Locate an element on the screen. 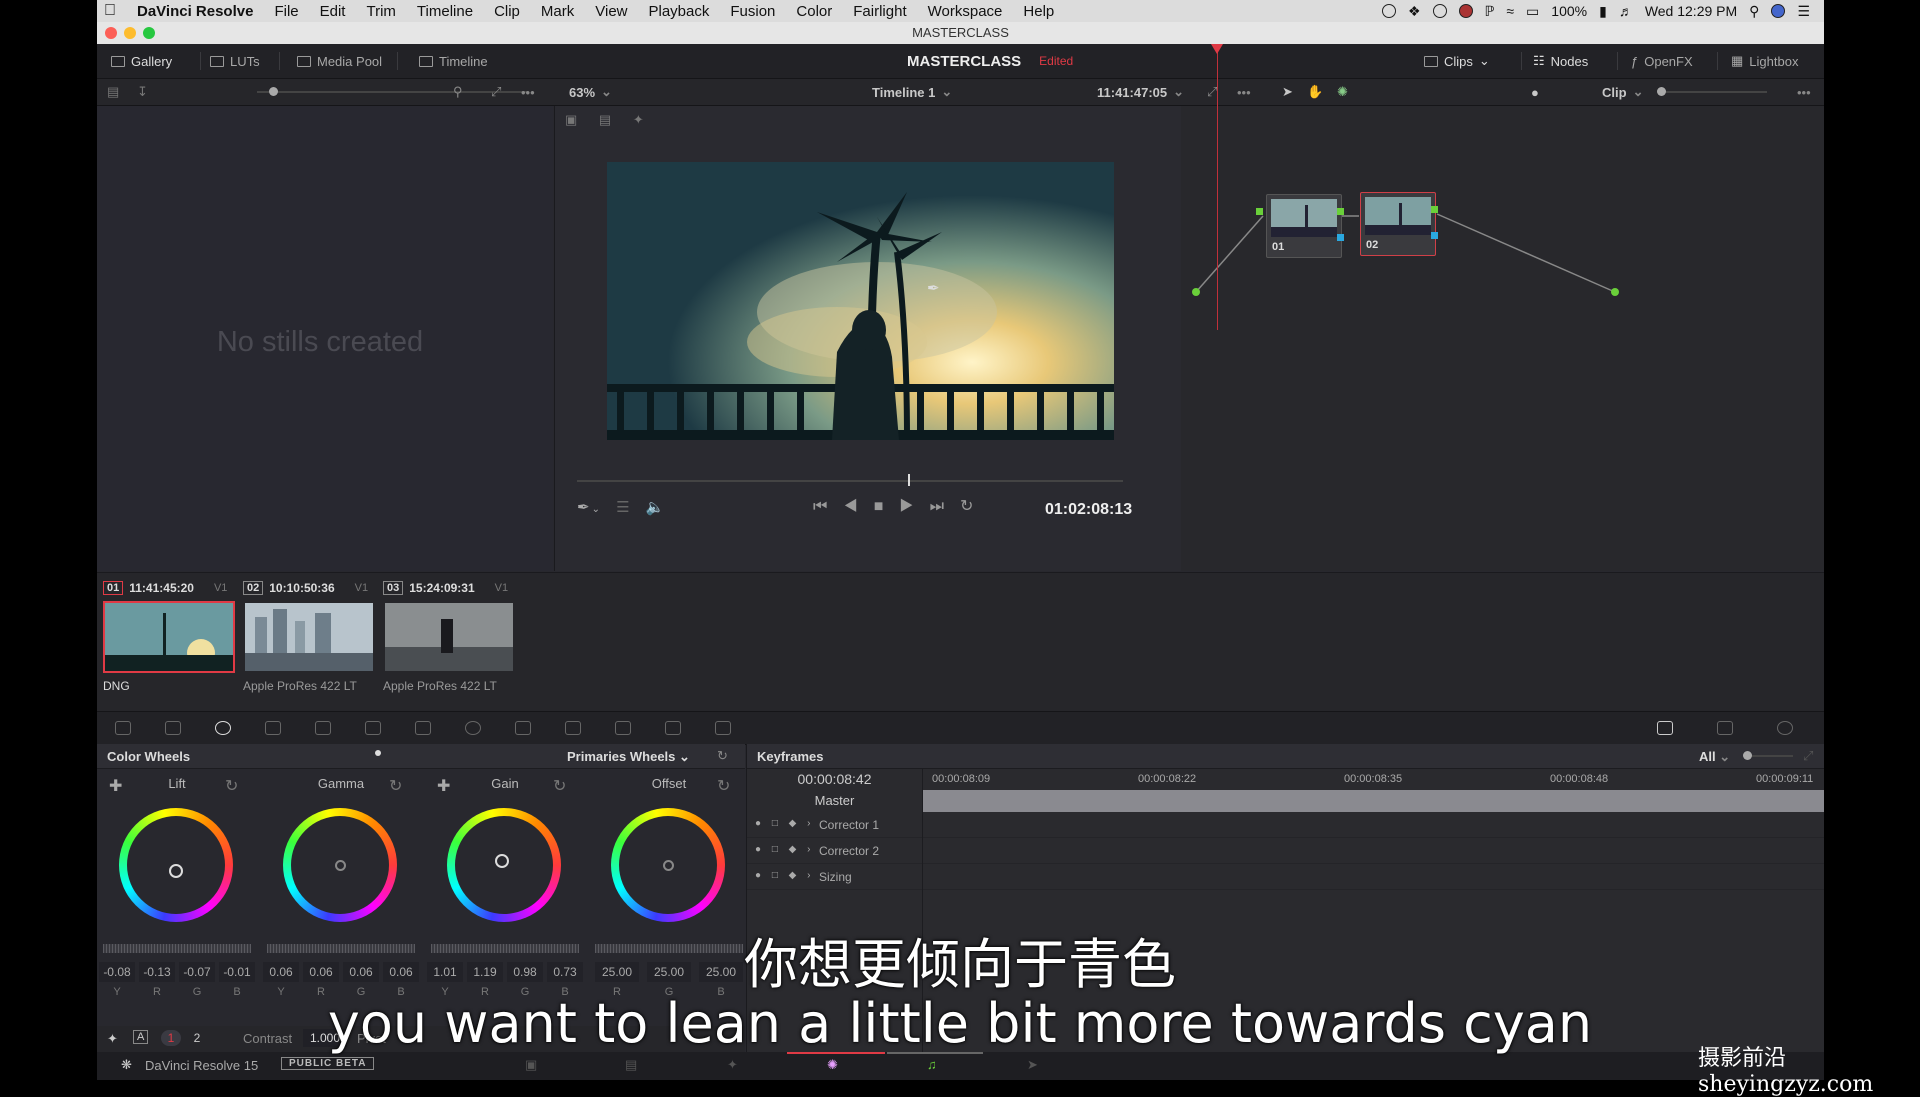 Image resolution: width=1920 pixels, height=1097 pixels. node-01: 01 is located at coordinates (1304, 226).